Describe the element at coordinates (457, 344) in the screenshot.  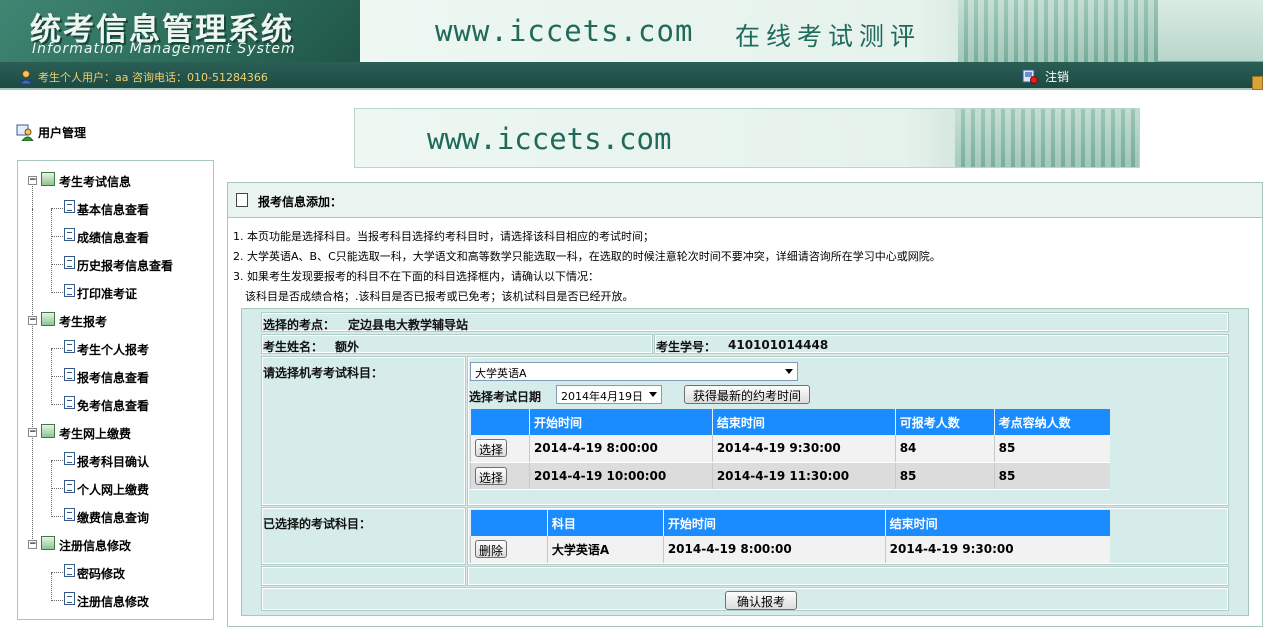
I see `name-row: 考生姓名： 额外` at that location.